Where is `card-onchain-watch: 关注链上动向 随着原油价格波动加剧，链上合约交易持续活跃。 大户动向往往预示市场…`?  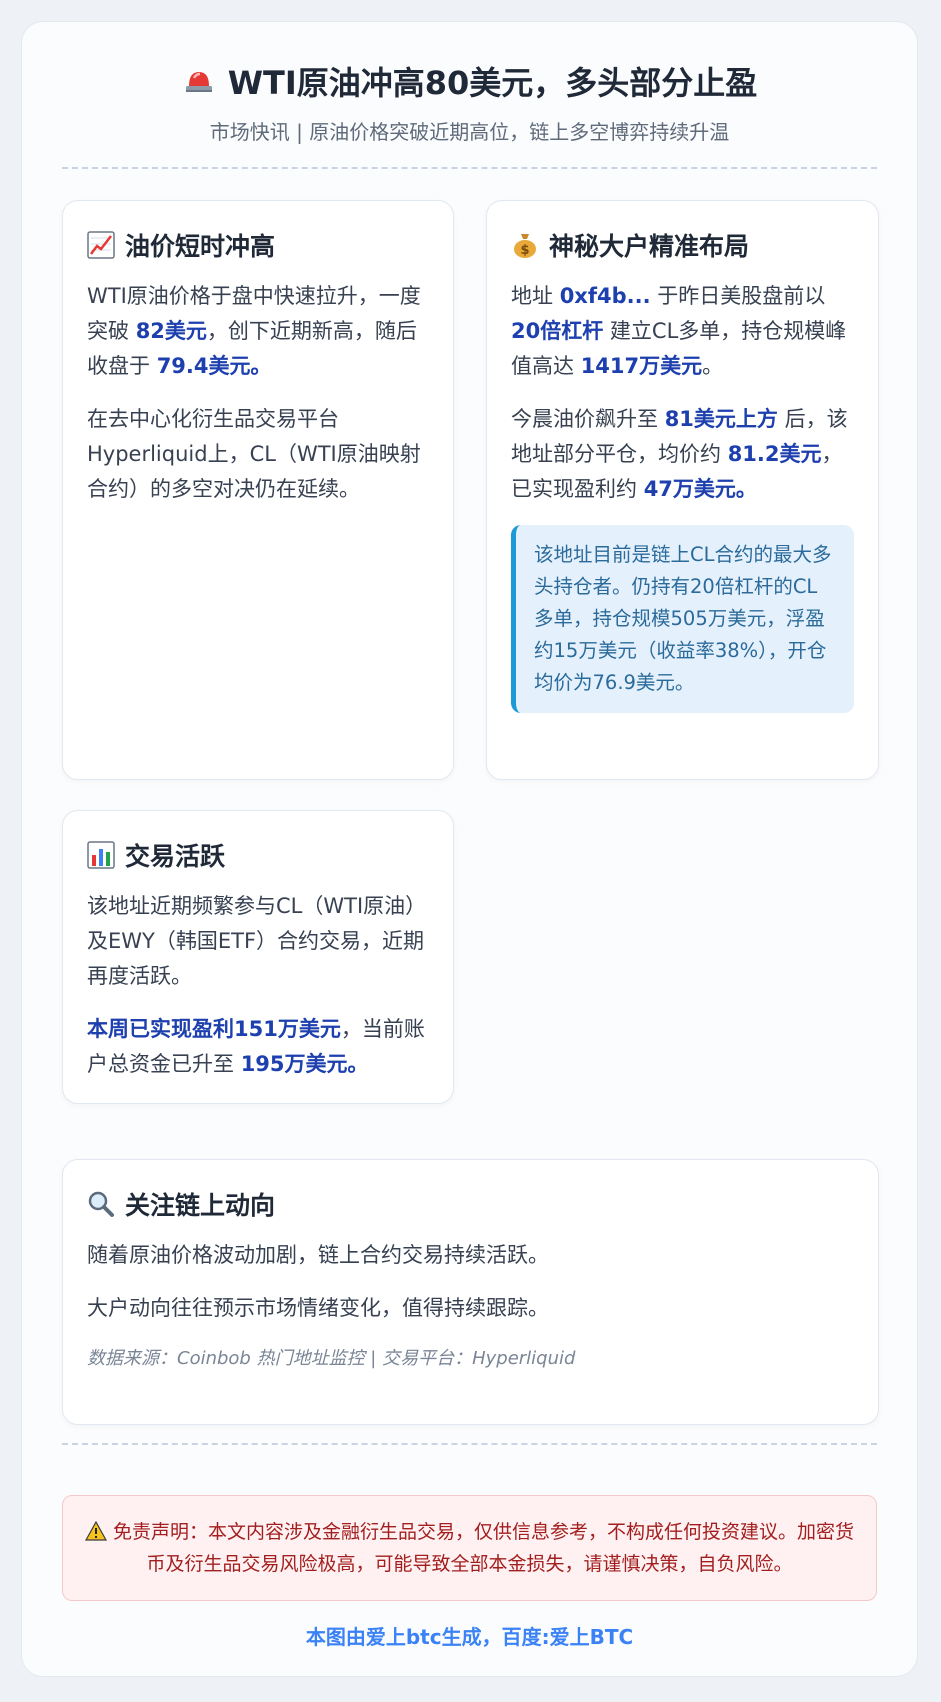 card-onchain-watch: 关注链上动向 随着原油价格波动加剧，链上合约交易持续活跃。 大户动向往往预示市场… is located at coordinates (470, 1292).